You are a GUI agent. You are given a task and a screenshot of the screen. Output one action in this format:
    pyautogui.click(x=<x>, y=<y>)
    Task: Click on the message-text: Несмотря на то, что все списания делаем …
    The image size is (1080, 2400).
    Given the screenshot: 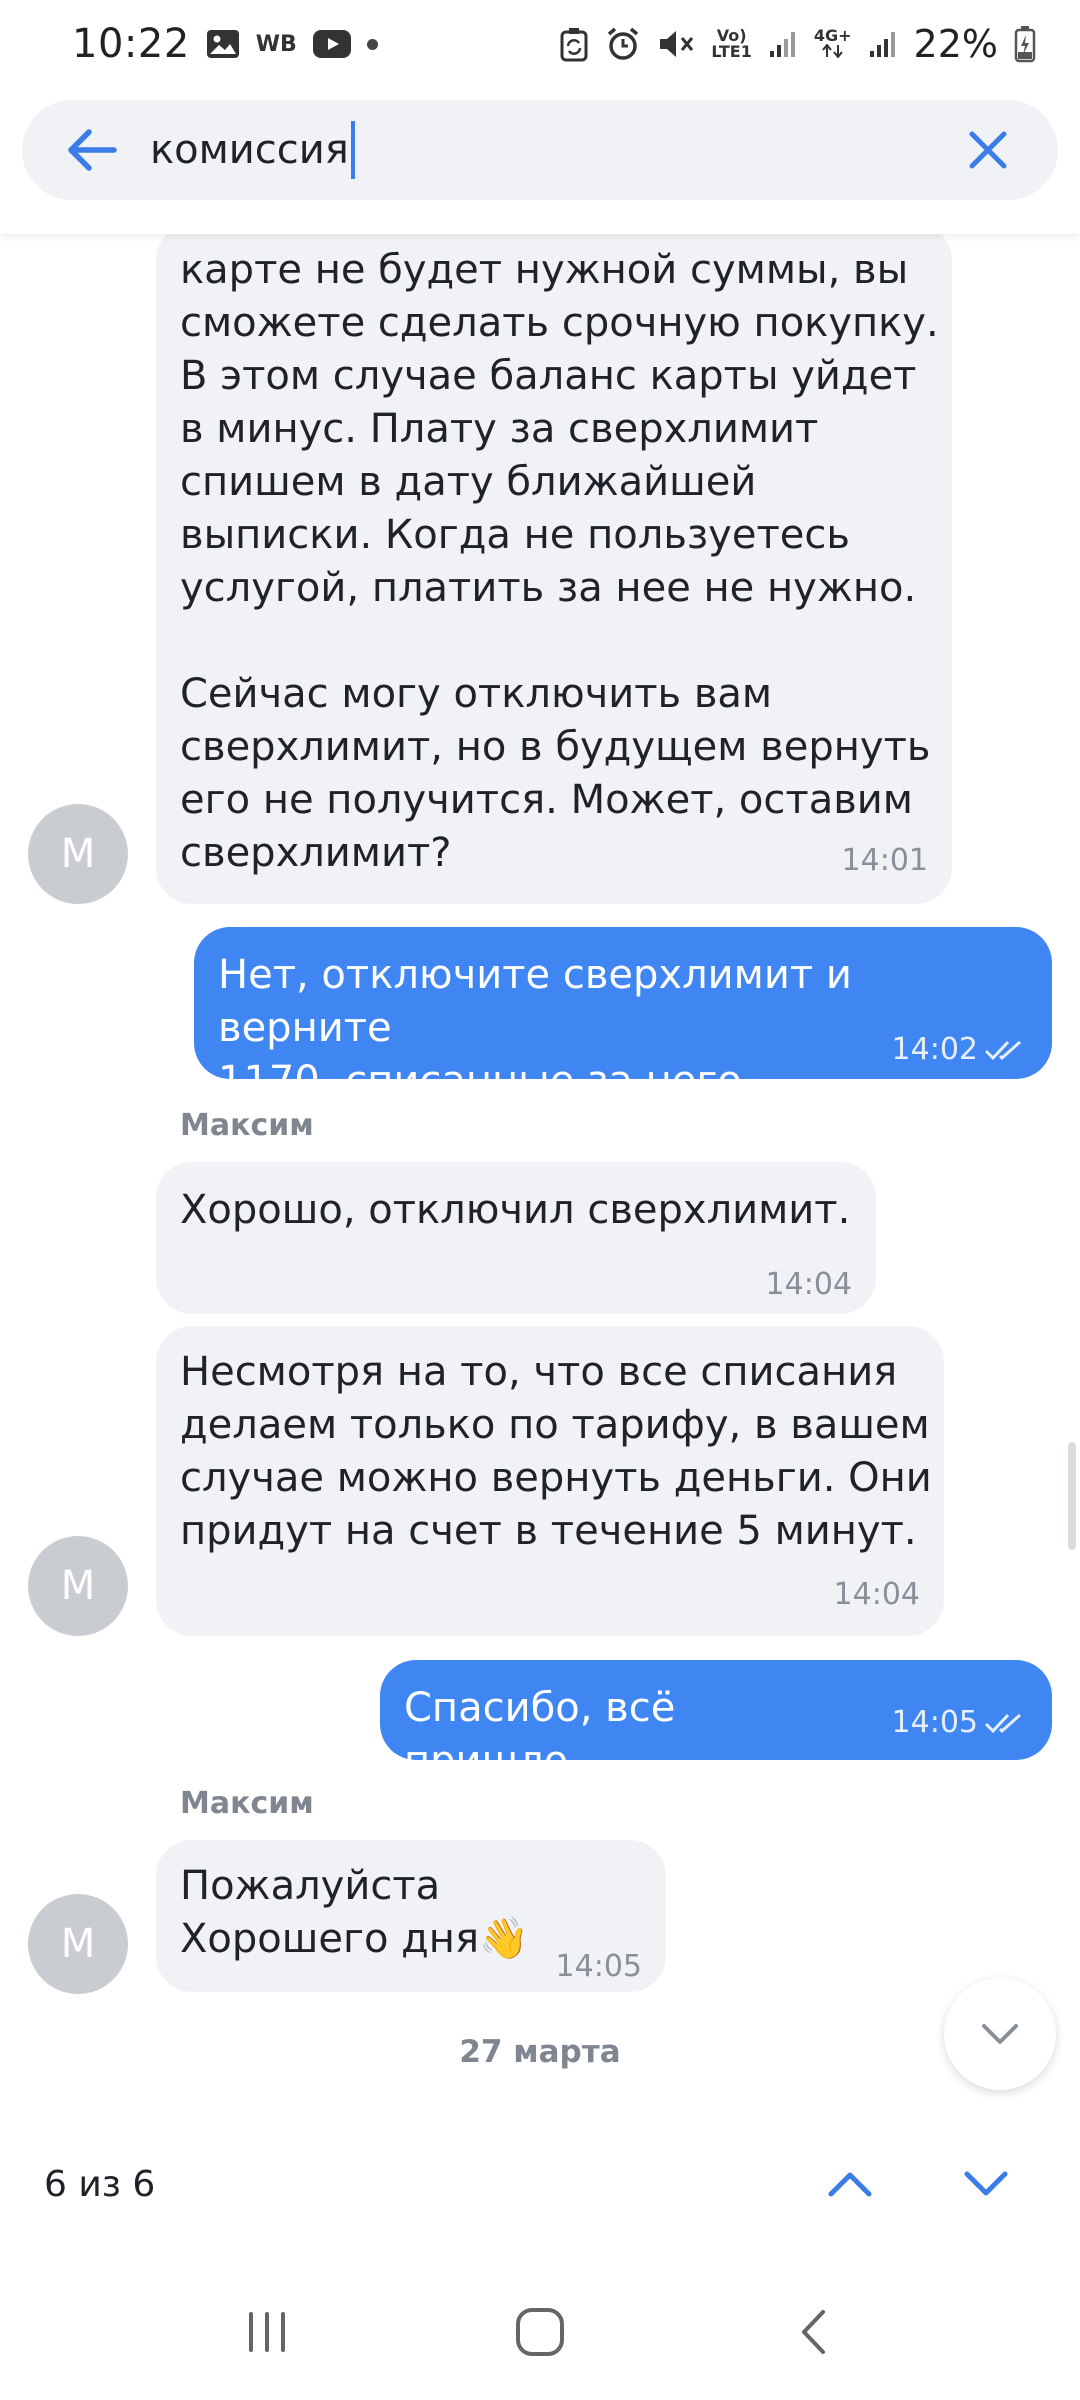 What is the action you would take?
    pyautogui.click(x=556, y=1451)
    